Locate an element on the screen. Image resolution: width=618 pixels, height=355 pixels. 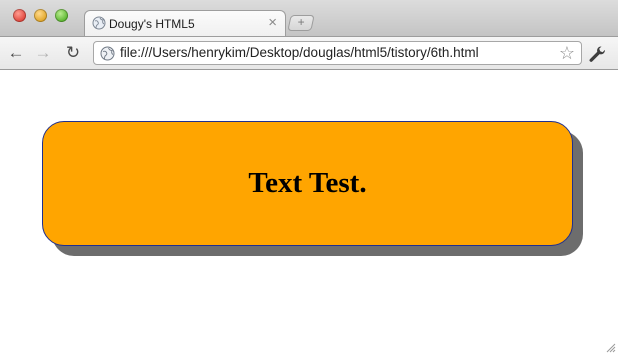
window-maximize-button is located at coordinates (61, 15).